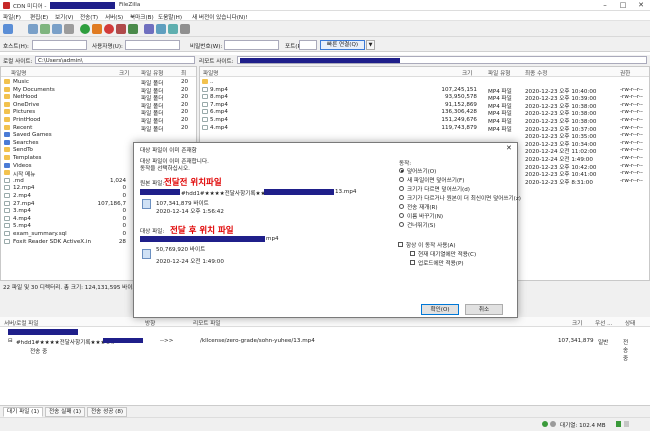  What do you see at coordinates (173, 29) in the screenshot?
I see `compare-icon` at bounding box center [173, 29].